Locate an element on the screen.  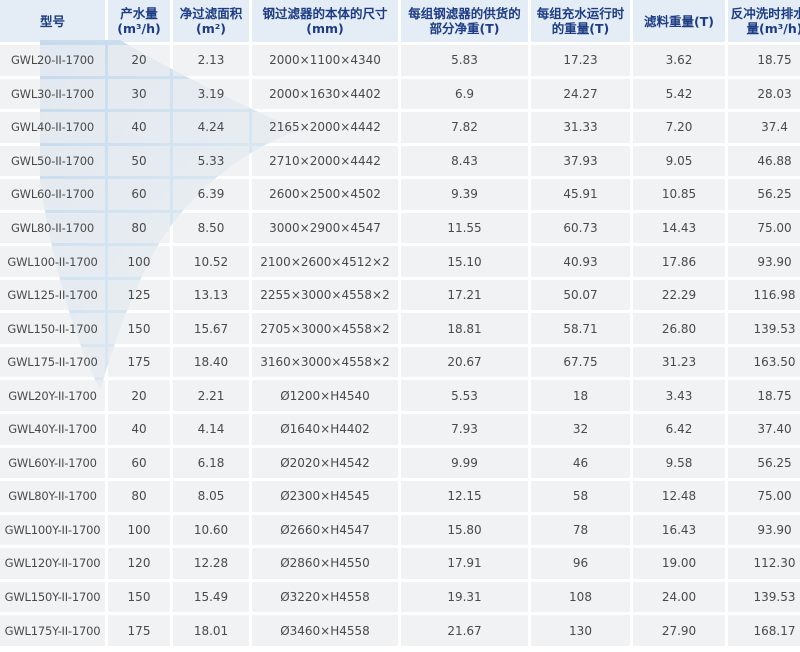
net-weight-cell: 5.83 is located at coordinates (464, 60).